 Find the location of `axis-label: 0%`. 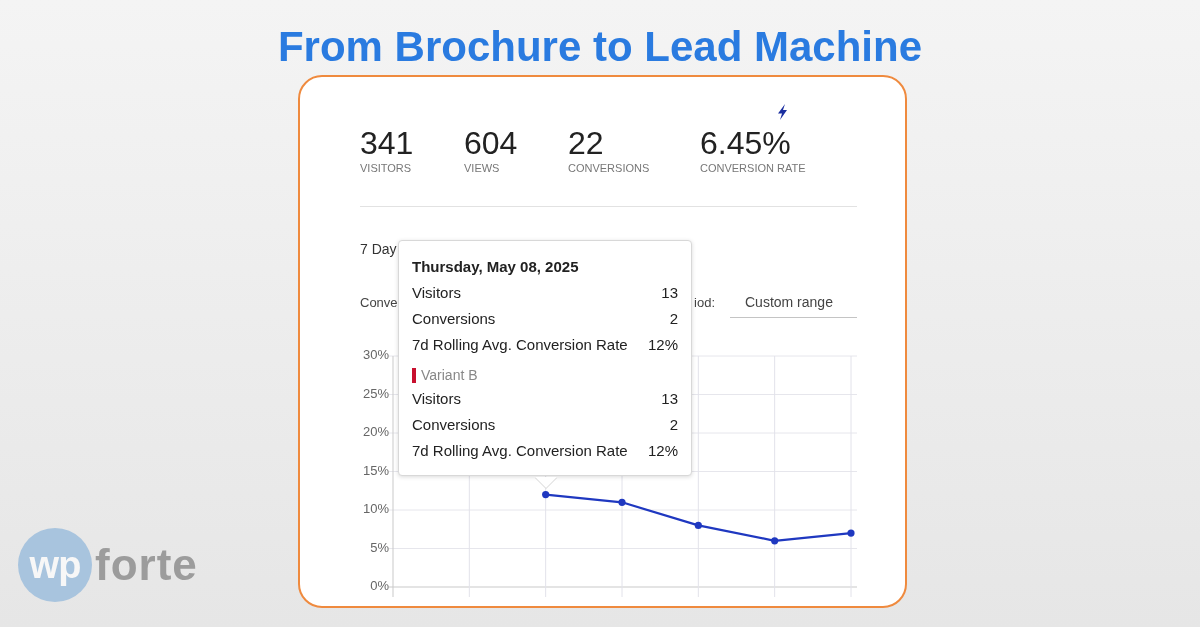

axis-label: 0% is located at coordinates (379, 586).